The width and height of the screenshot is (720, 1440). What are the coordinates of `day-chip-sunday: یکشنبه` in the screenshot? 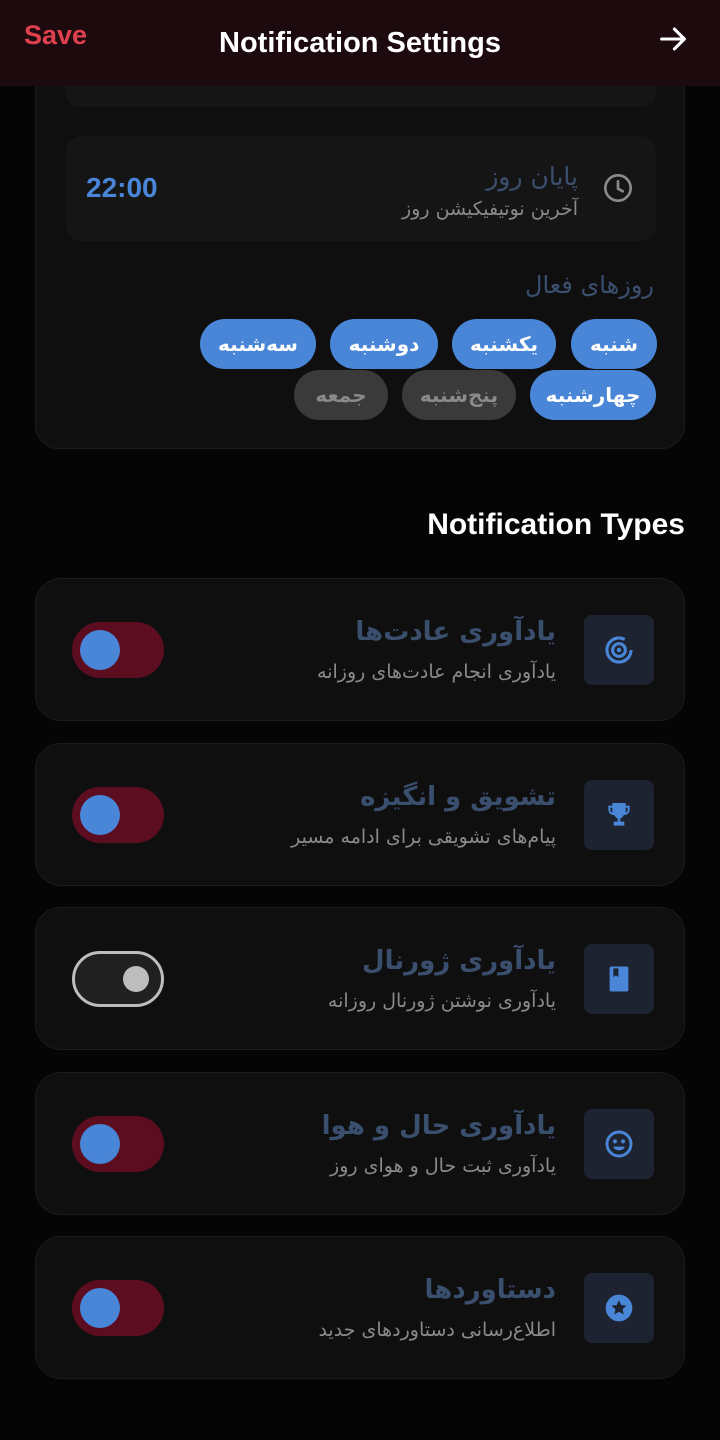 It's located at (504, 344).